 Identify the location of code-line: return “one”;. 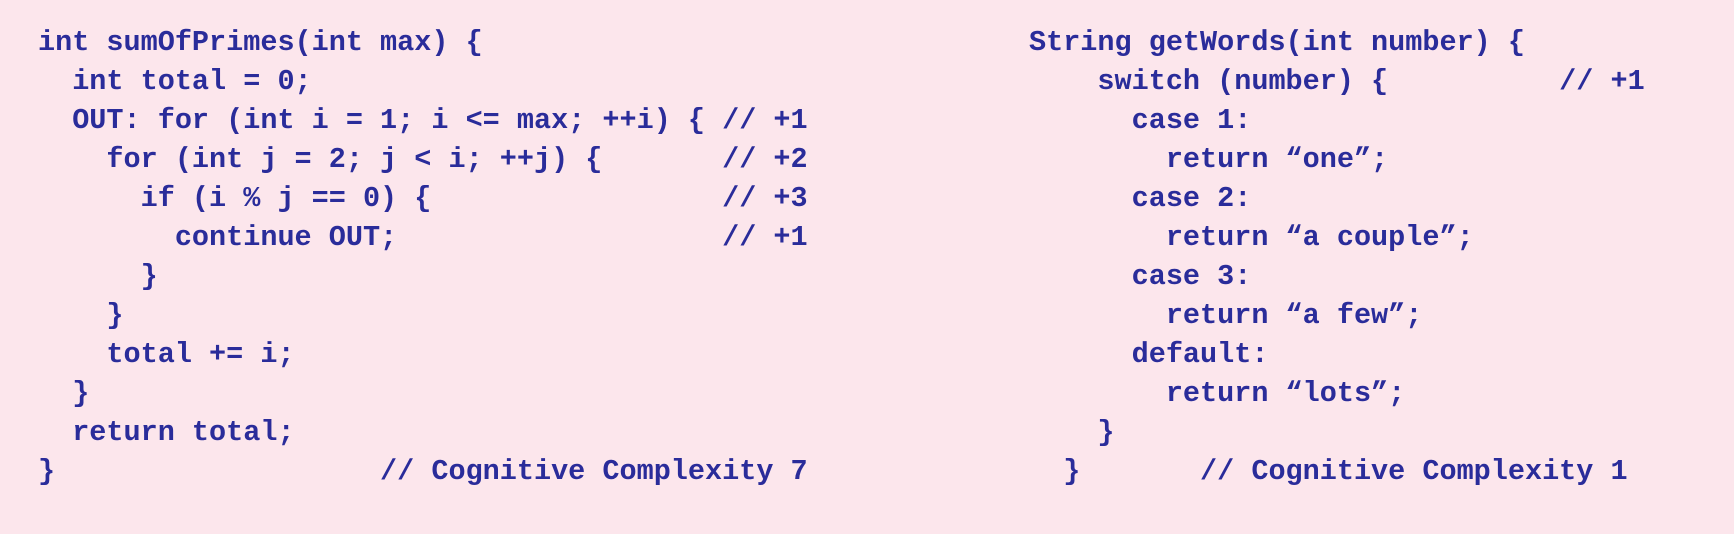
(1209, 159).